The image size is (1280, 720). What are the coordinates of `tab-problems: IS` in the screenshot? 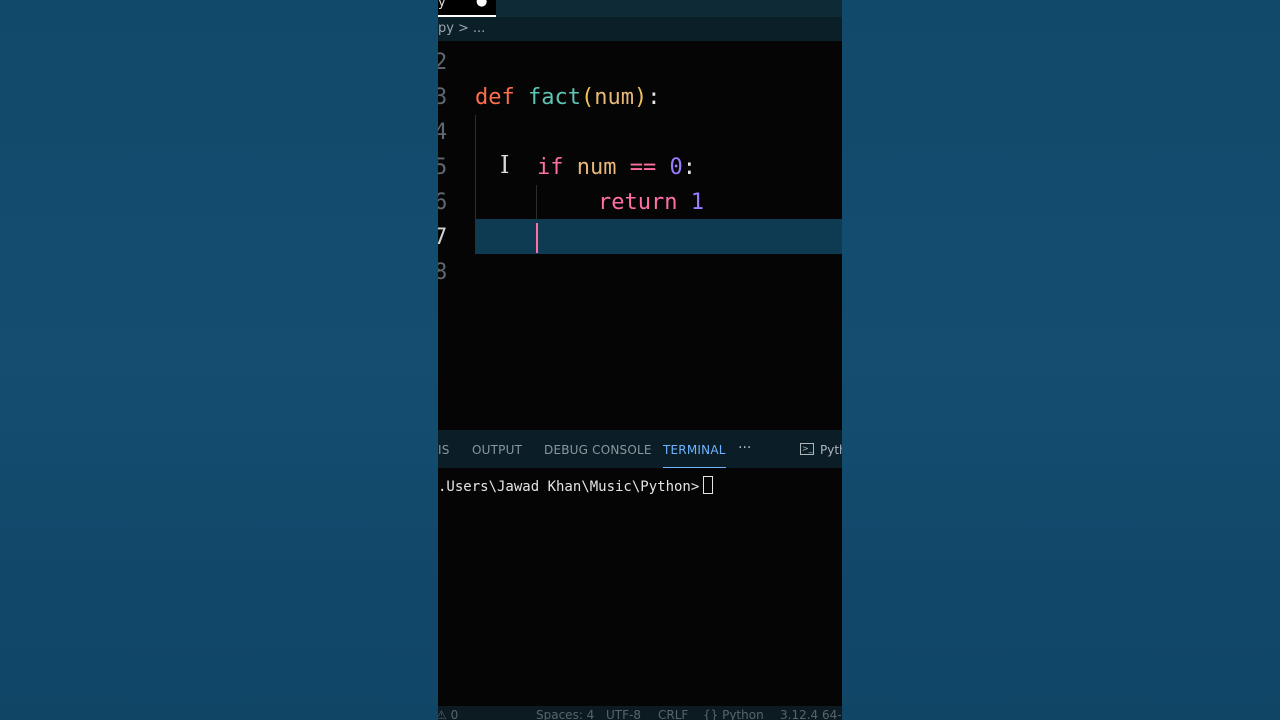 It's located at (444, 449).